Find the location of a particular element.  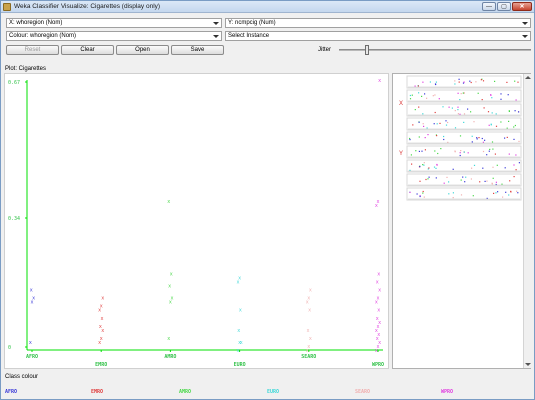

save-button: Save is located at coordinates (197, 50).